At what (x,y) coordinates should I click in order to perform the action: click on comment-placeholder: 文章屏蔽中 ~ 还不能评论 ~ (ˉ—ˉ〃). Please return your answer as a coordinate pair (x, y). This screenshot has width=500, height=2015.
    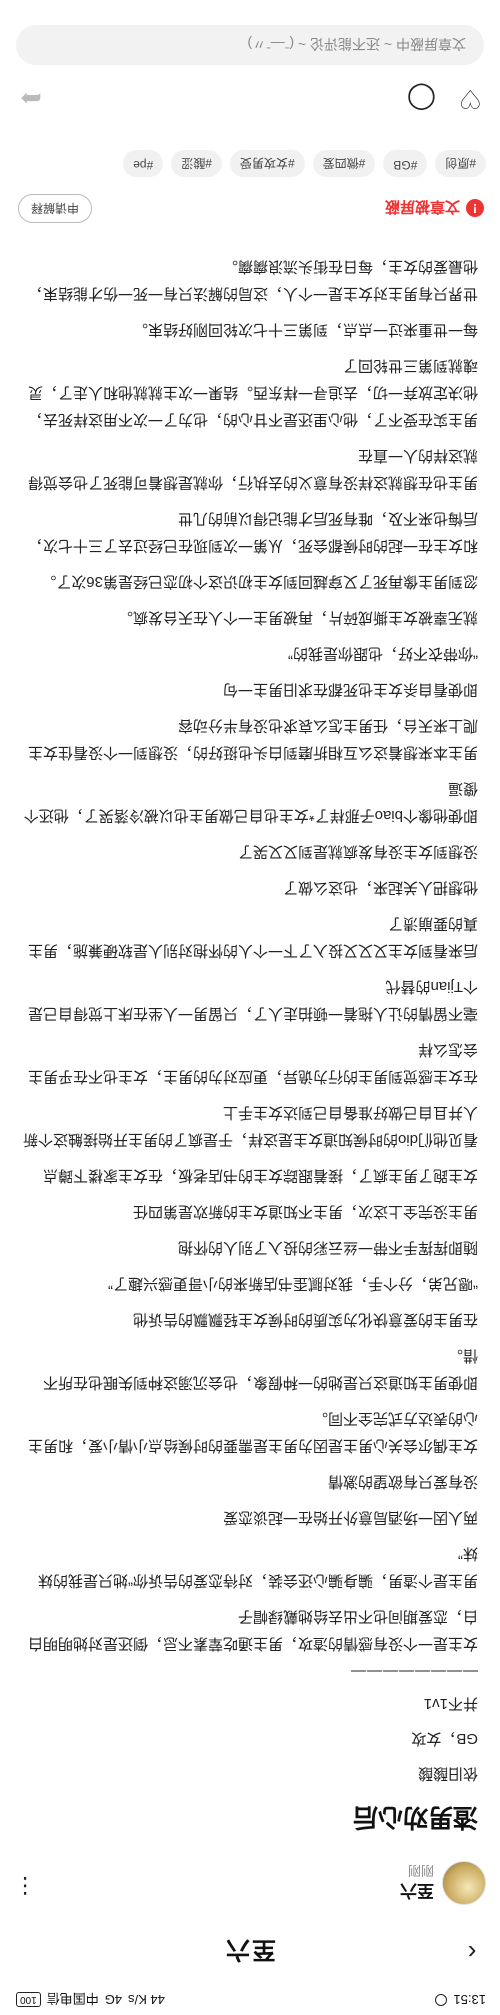
    Looking at the image, I should click on (356, 44).